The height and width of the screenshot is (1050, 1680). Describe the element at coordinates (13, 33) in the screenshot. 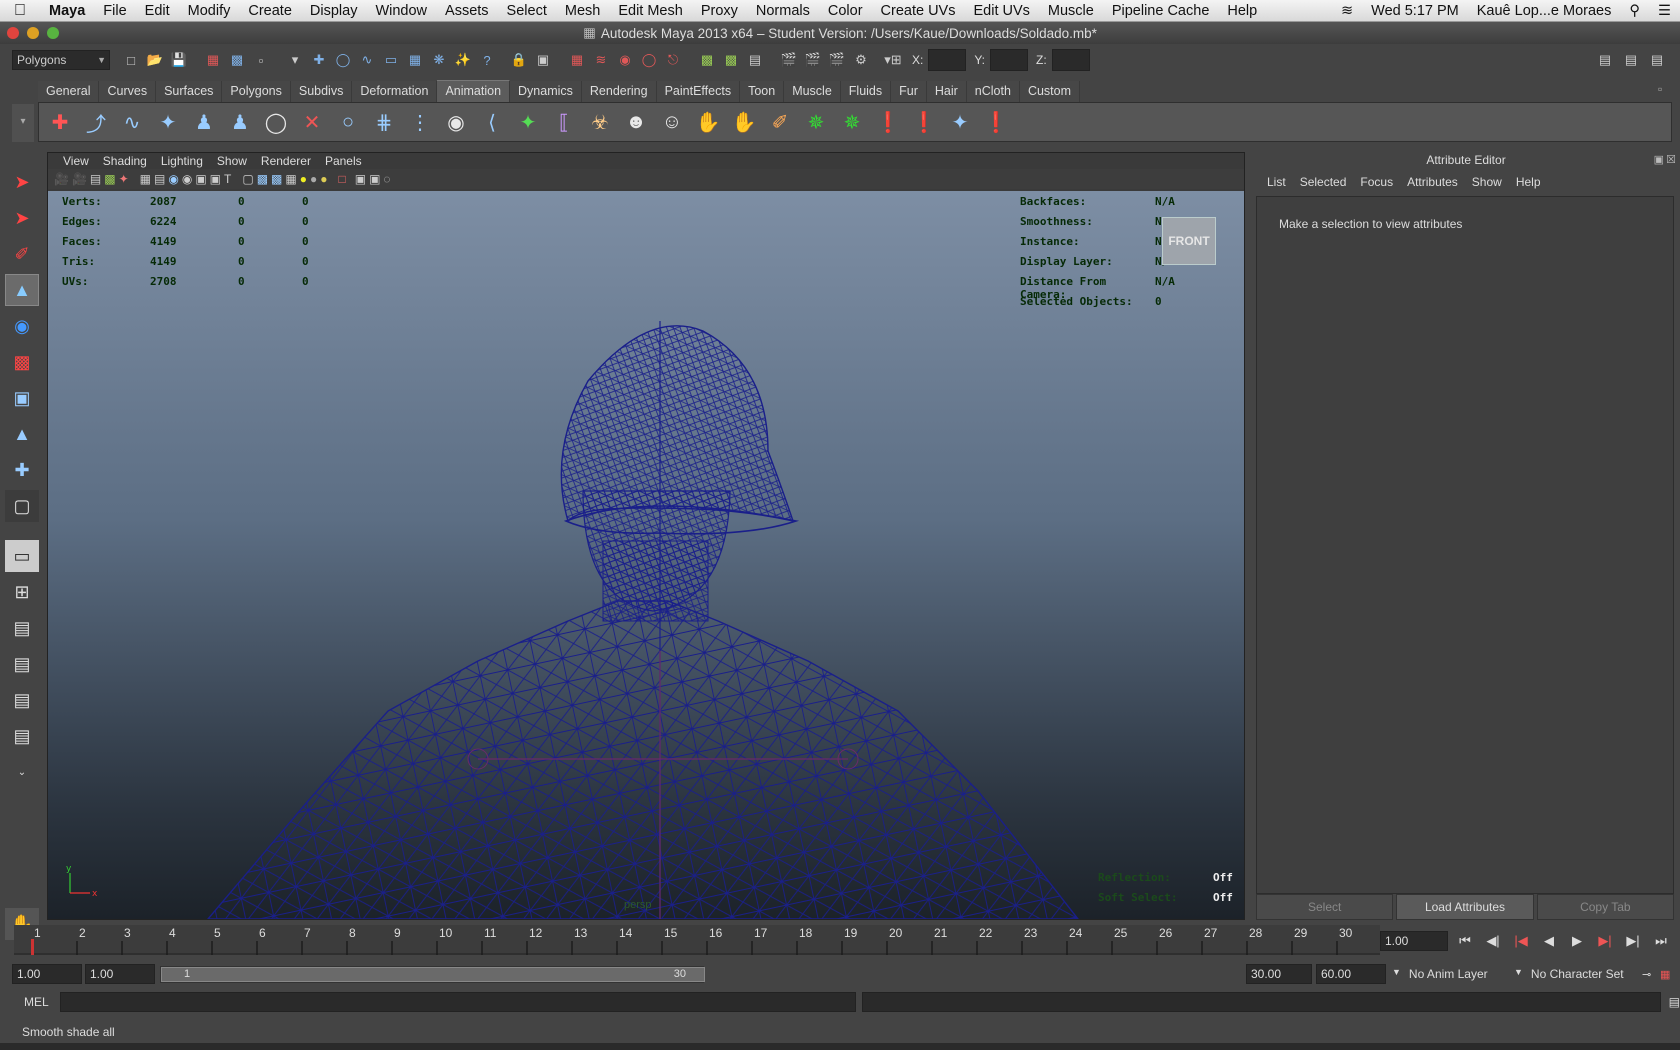

I see `close-window-button` at that location.